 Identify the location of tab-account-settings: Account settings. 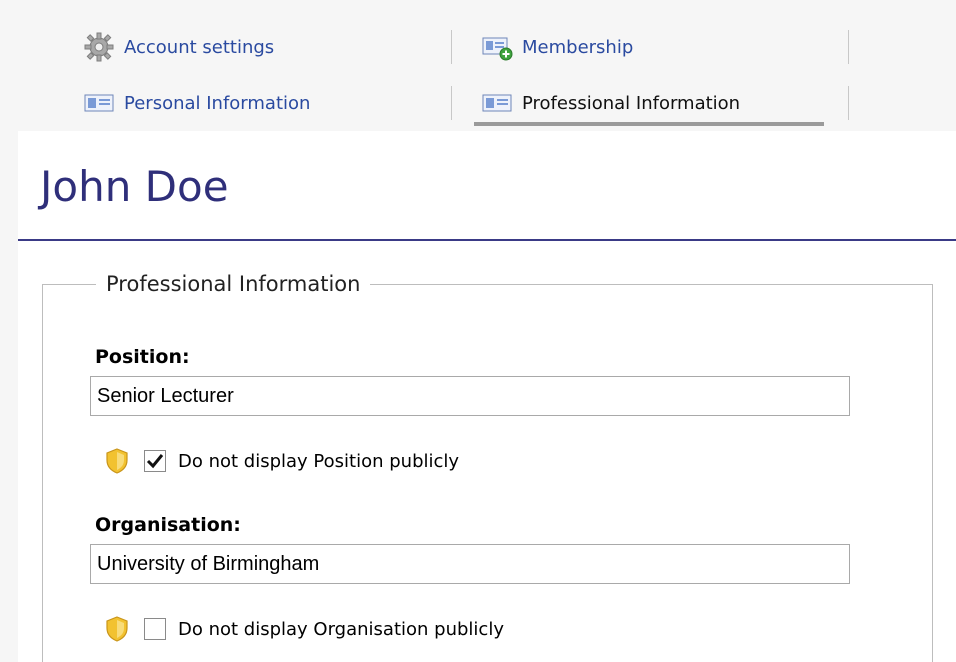
(178, 47).